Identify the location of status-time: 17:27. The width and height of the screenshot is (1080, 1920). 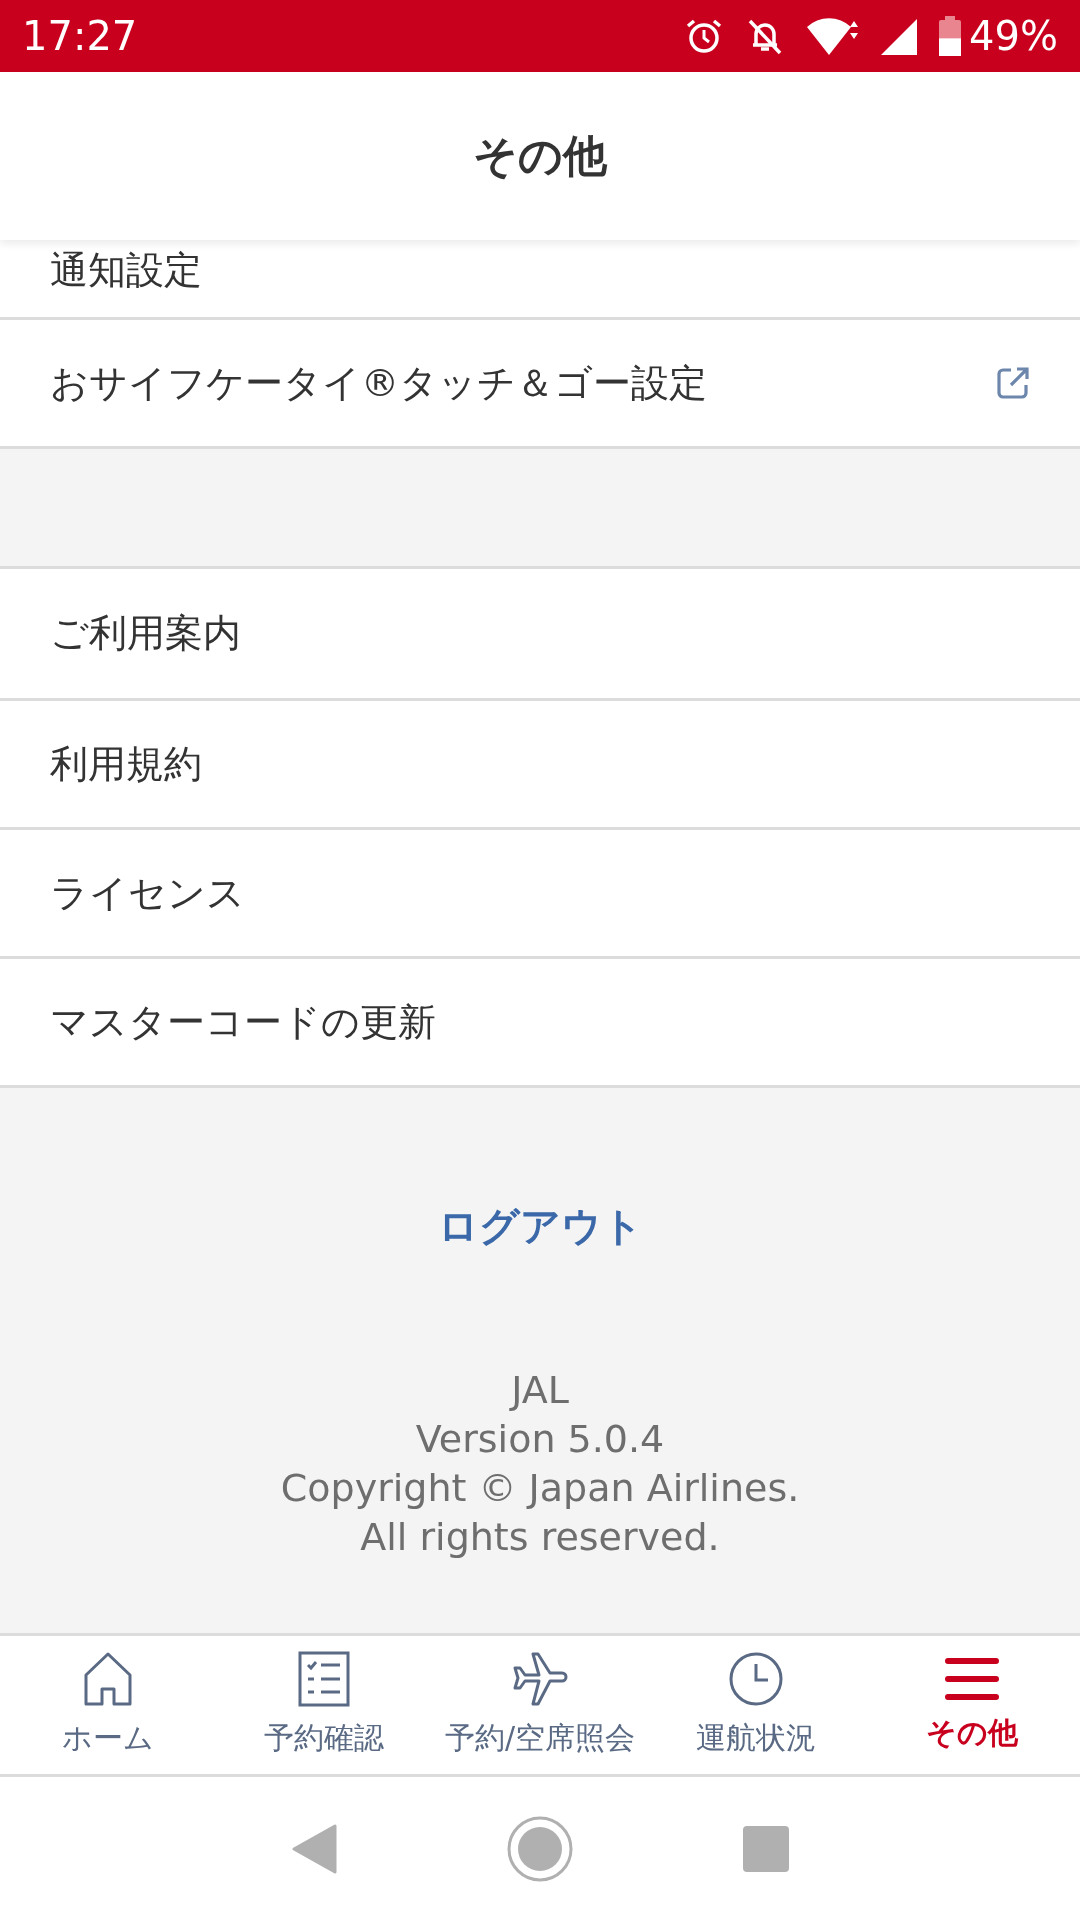
(80, 36).